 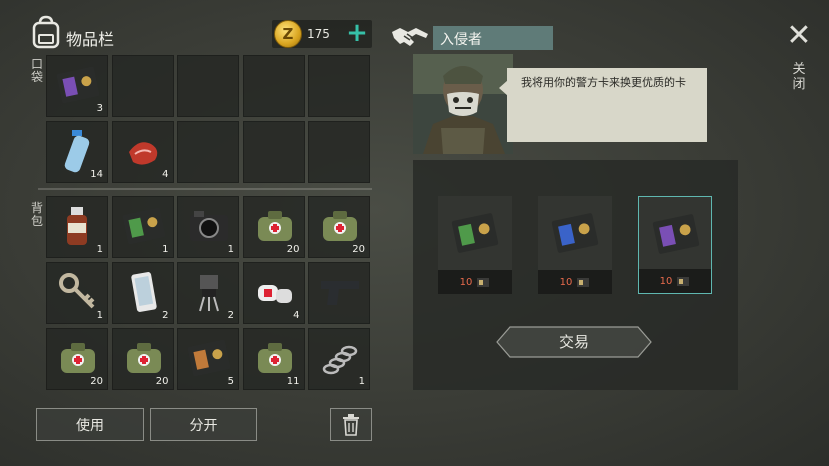 I want to click on item-count: 3, so click(x=99, y=108).